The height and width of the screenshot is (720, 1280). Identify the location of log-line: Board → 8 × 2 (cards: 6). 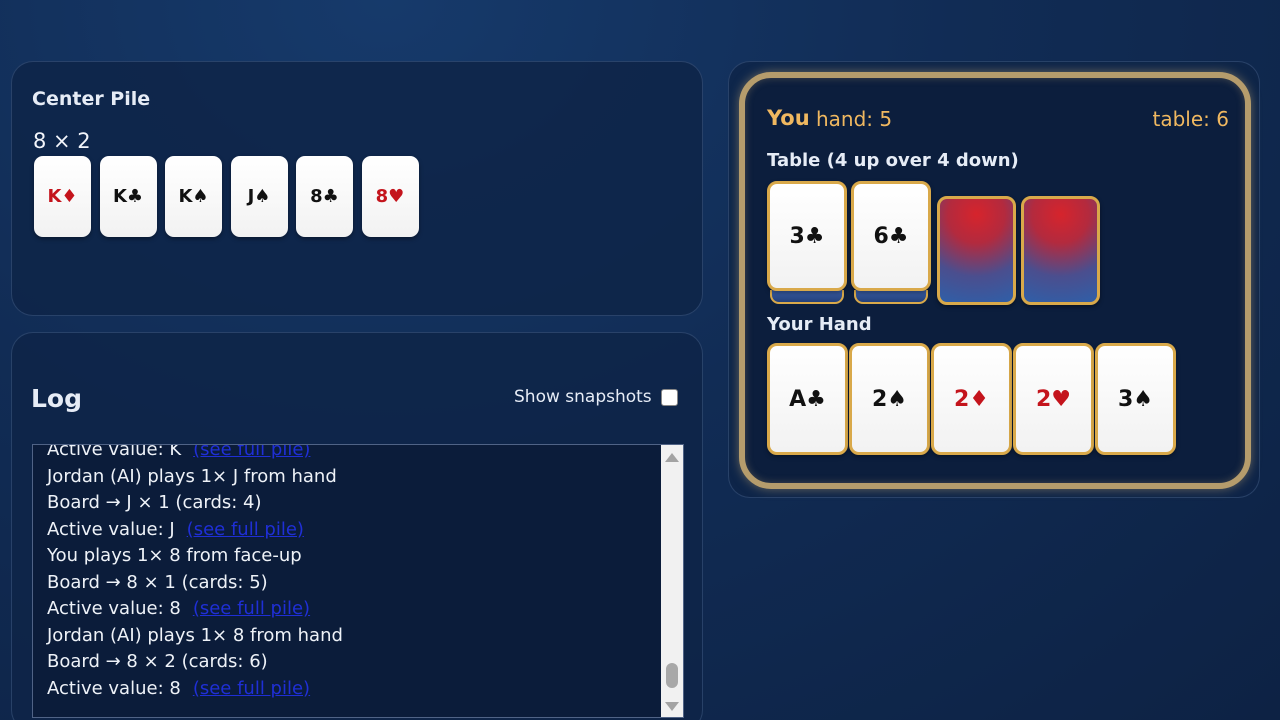
(352, 662).